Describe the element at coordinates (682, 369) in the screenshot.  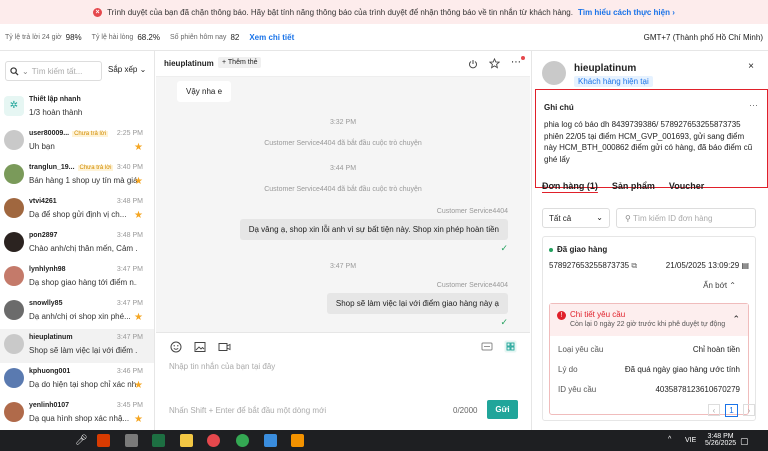
I see `request-reason-value: Đã quá ngày giao hàng ước tính` at that location.